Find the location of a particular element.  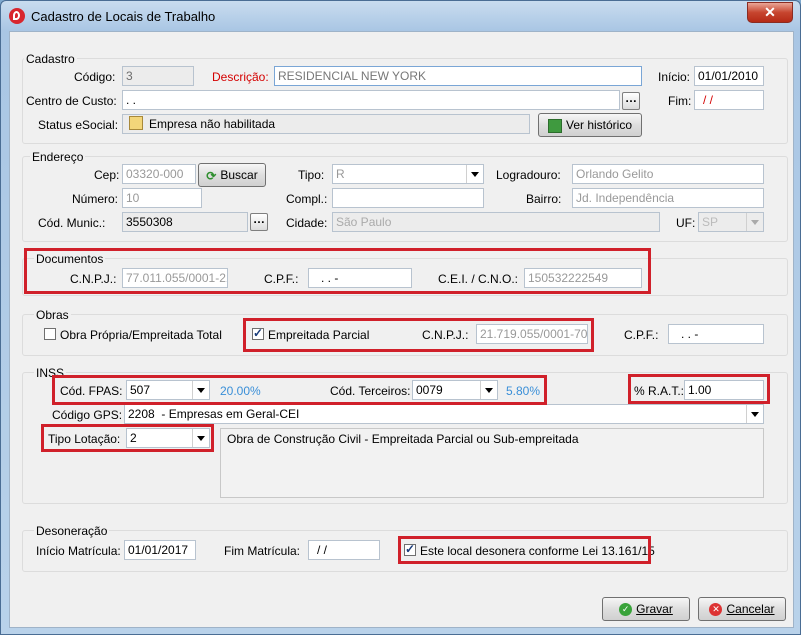

cadastro-group-title: Cadastro is located at coordinates (50, 59).